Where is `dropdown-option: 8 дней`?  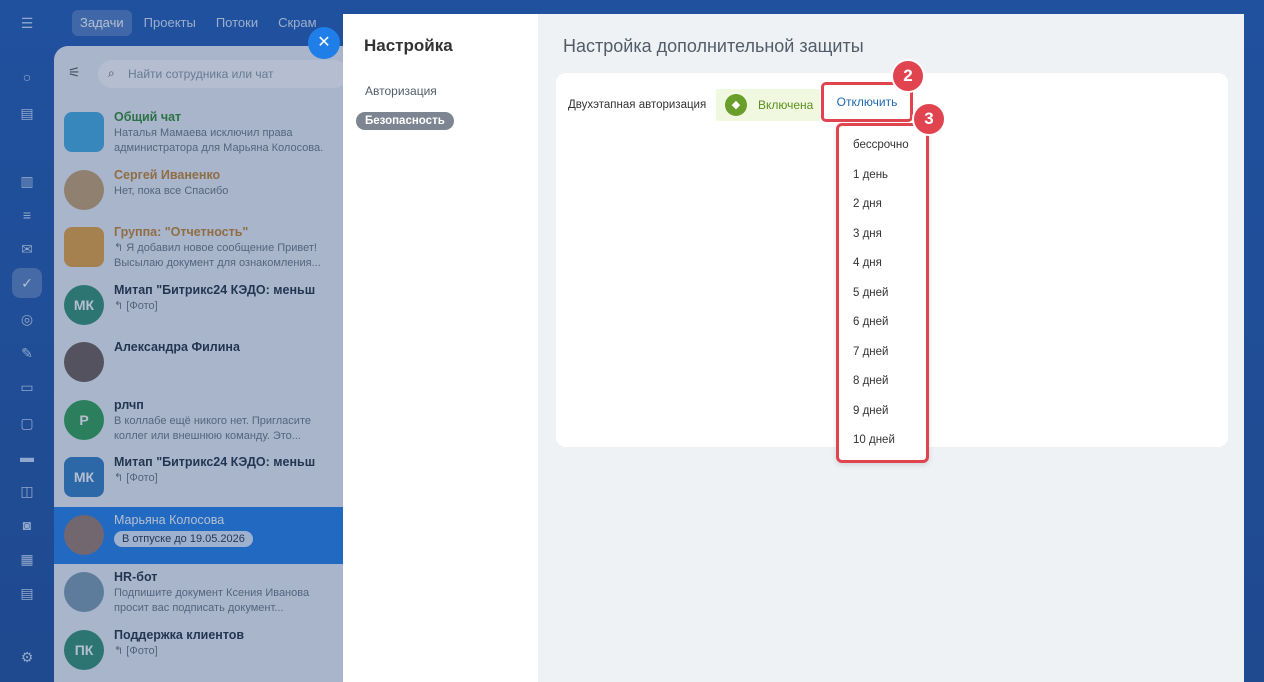
dropdown-option: 8 дней is located at coordinates (882, 382).